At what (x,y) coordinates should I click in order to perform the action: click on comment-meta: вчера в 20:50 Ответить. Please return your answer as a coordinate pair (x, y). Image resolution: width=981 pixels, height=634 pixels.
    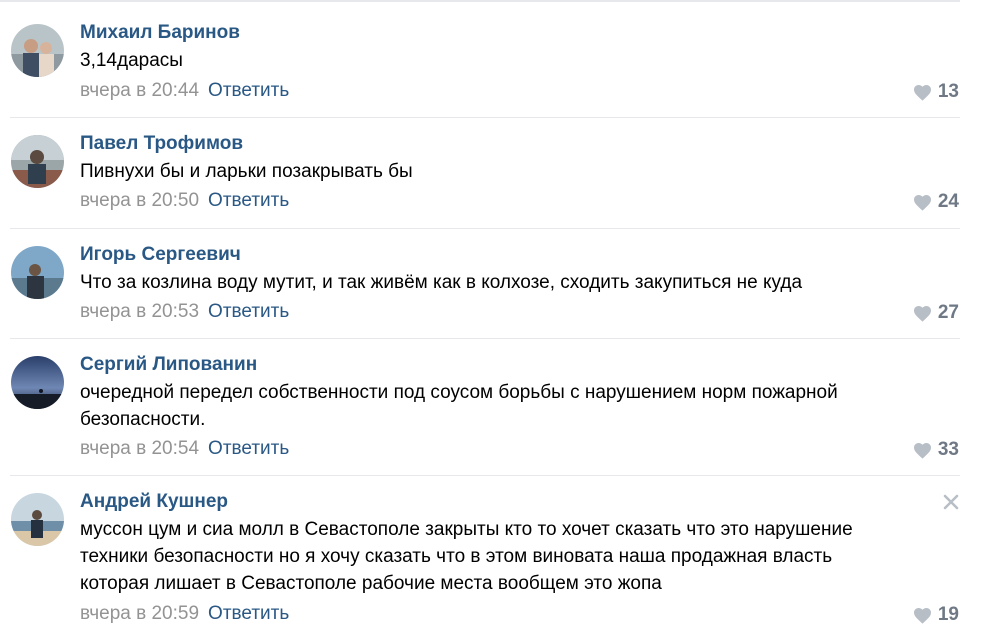
    Looking at the image, I should click on (184, 201).